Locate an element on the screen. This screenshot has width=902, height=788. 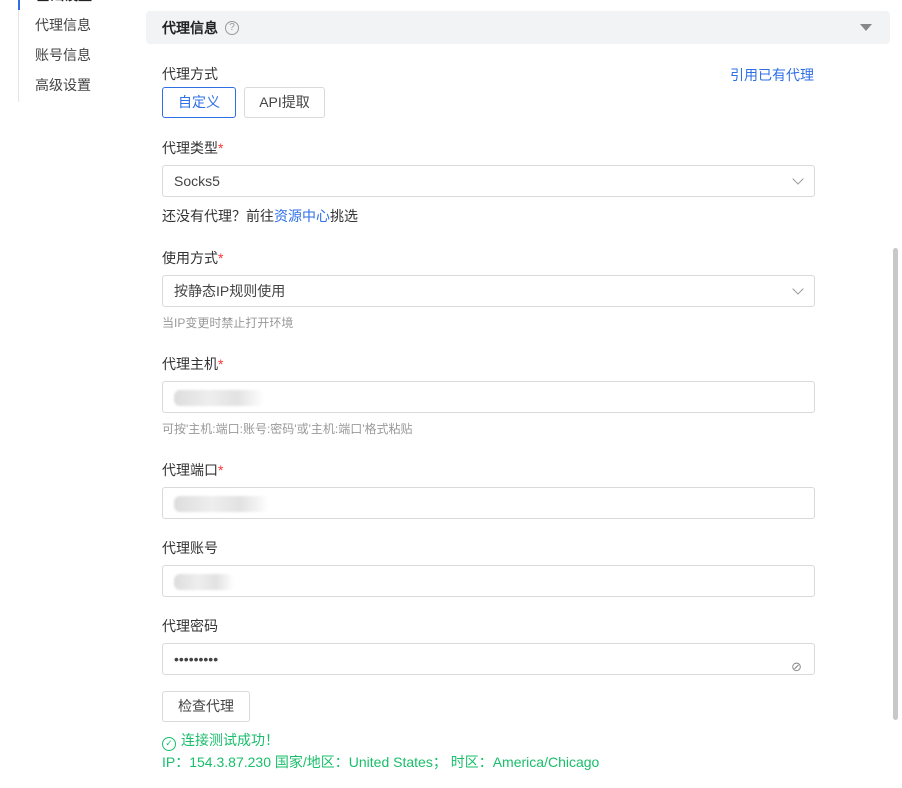
proxy-type-hint: 还没有代理？前往资源中心挑选 is located at coordinates (260, 216).